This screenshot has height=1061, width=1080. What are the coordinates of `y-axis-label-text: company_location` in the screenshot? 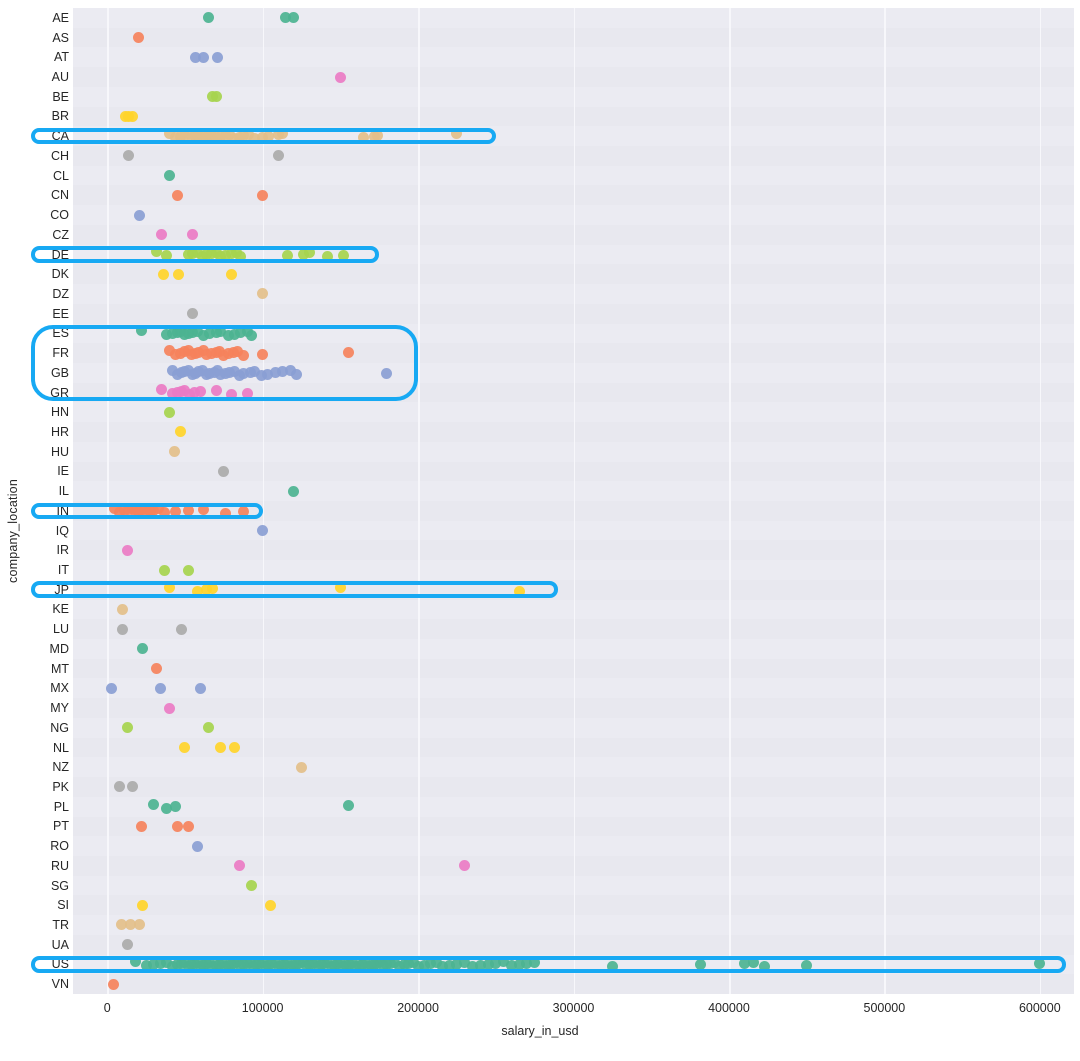 It's located at (13, 530).